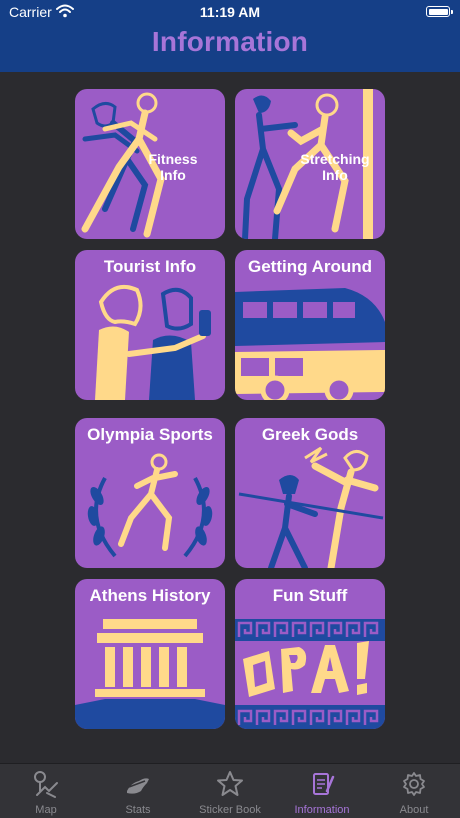  What do you see at coordinates (310, 325) in the screenshot?
I see `tile-getting-around: Getting Around` at bounding box center [310, 325].